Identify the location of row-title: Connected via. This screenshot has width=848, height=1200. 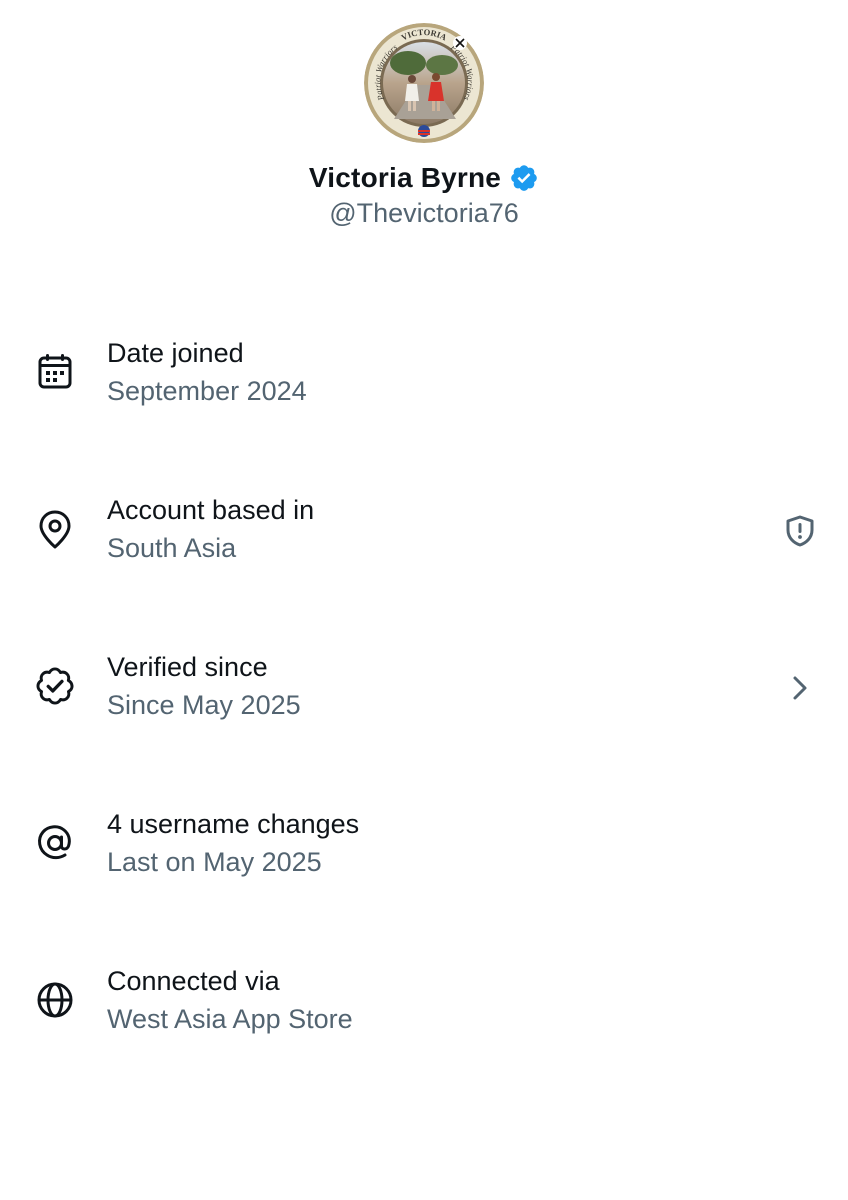
(193, 981).